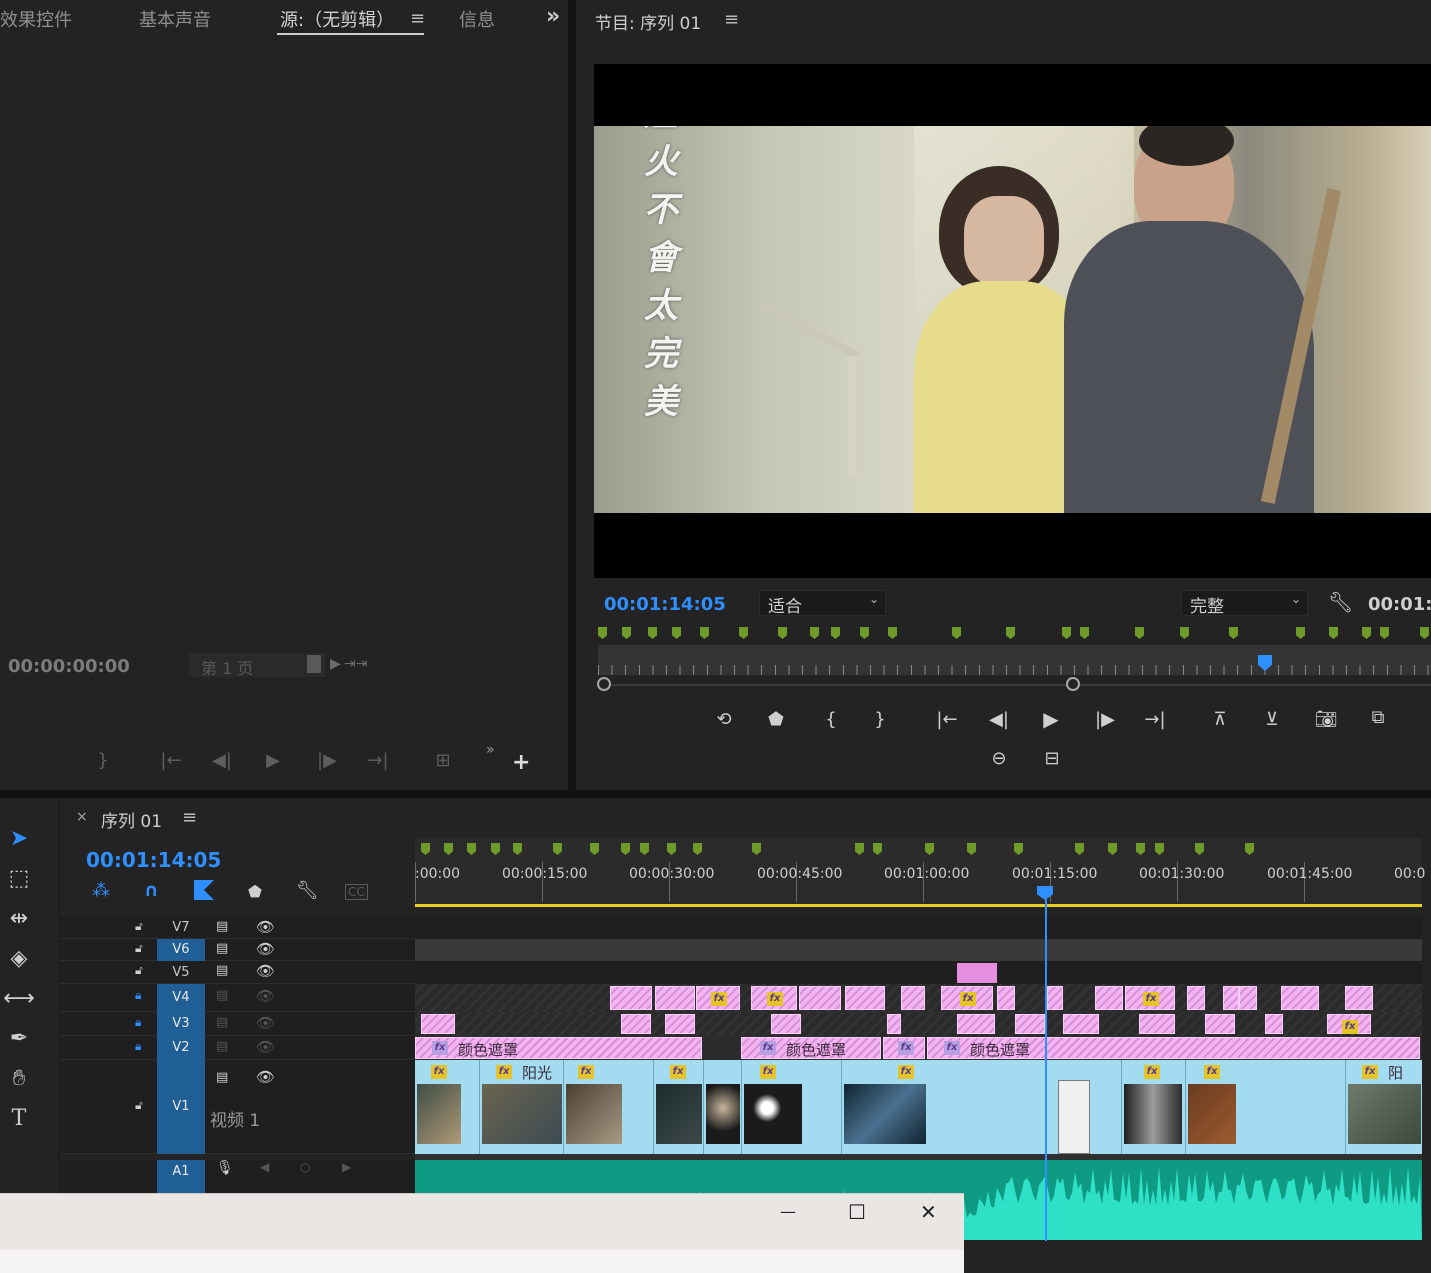 This screenshot has height=1273, width=1431. What do you see at coordinates (1073, 684) in the screenshot?
I see `zoom-handle-right` at bounding box center [1073, 684].